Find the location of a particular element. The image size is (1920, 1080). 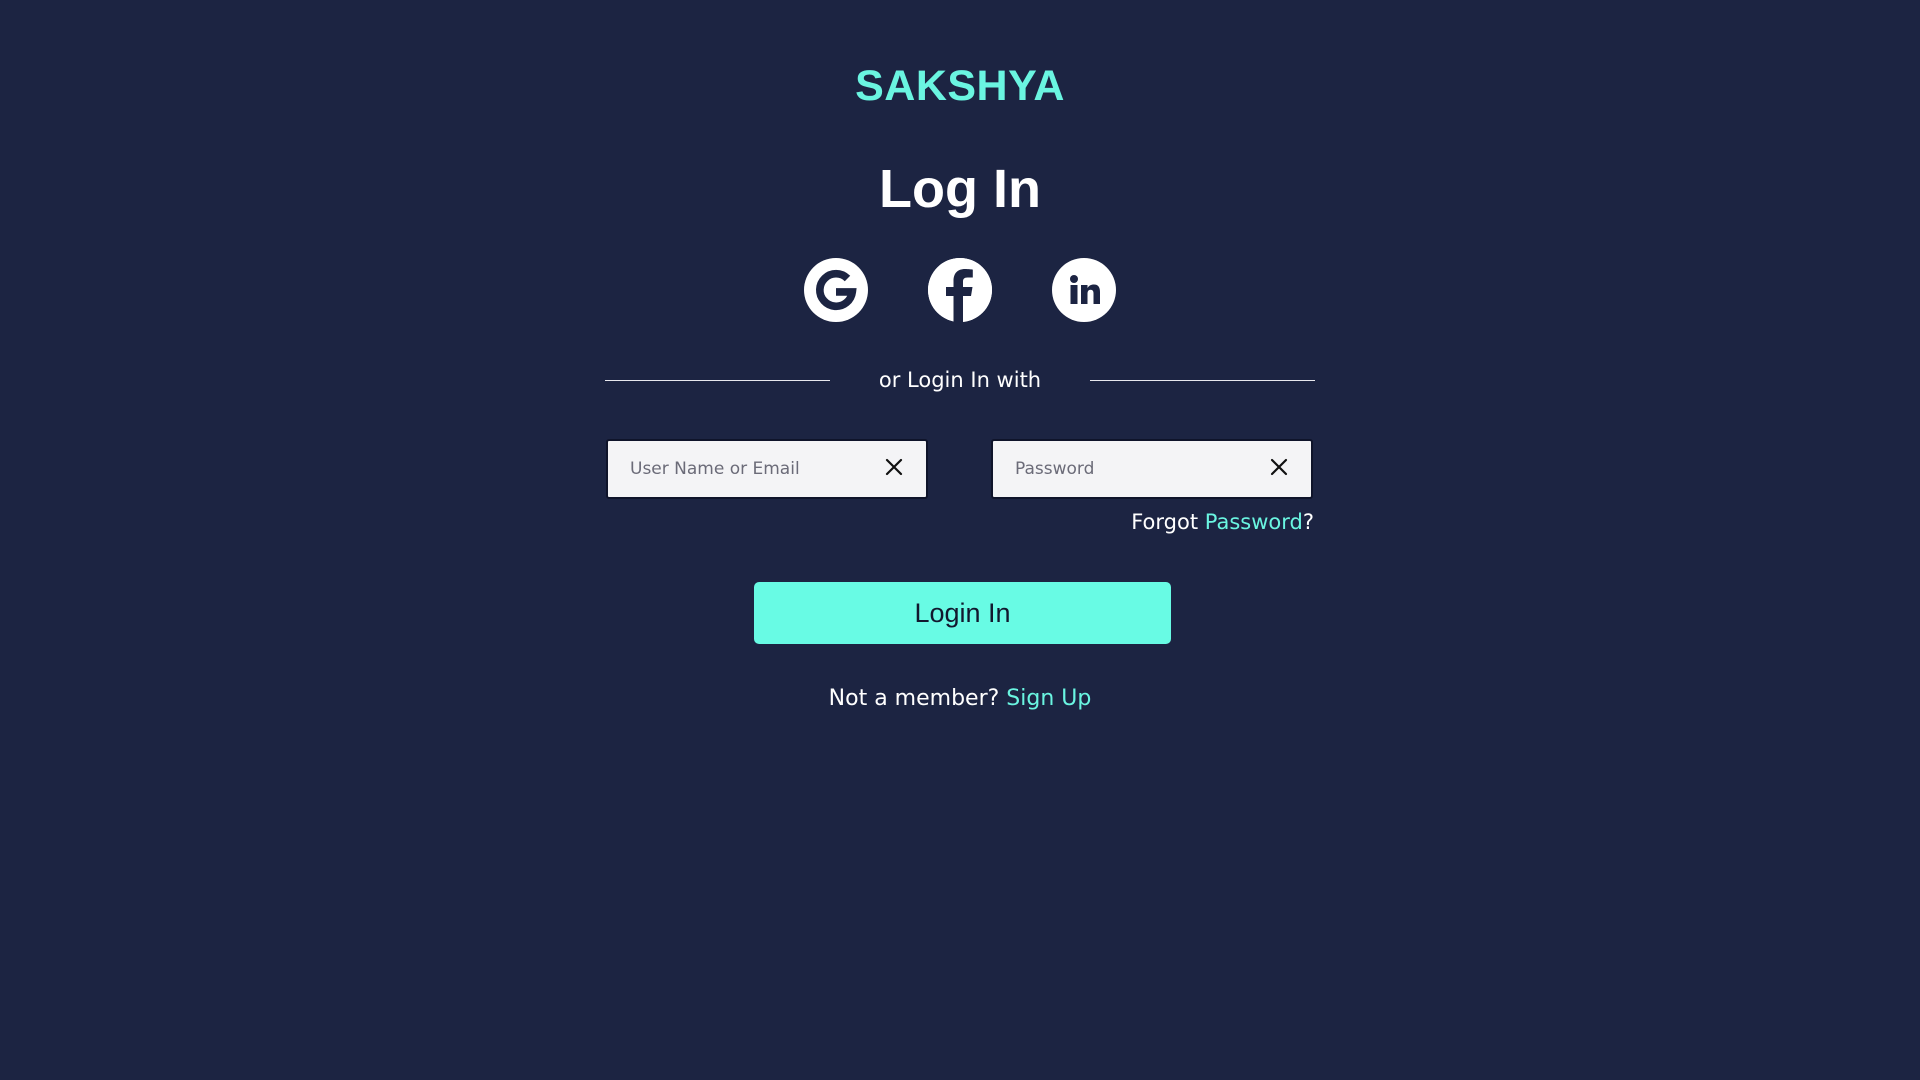

password-input is located at coordinates (1126, 469).